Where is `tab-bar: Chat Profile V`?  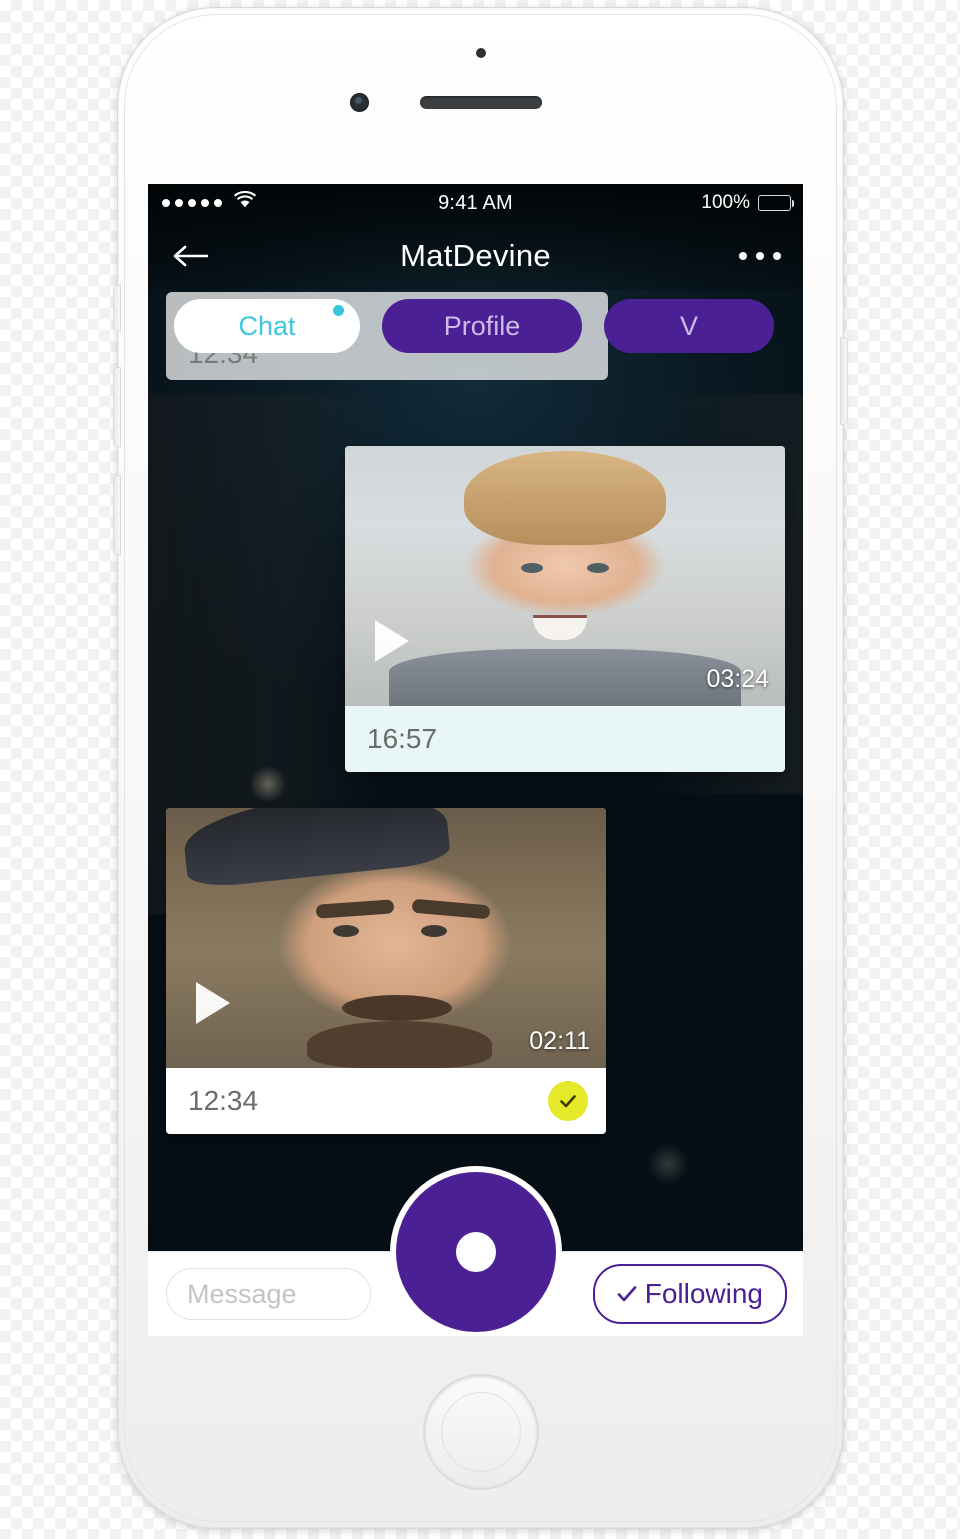
tab-bar: Chat Profile V is located at coordinates (475, 326).